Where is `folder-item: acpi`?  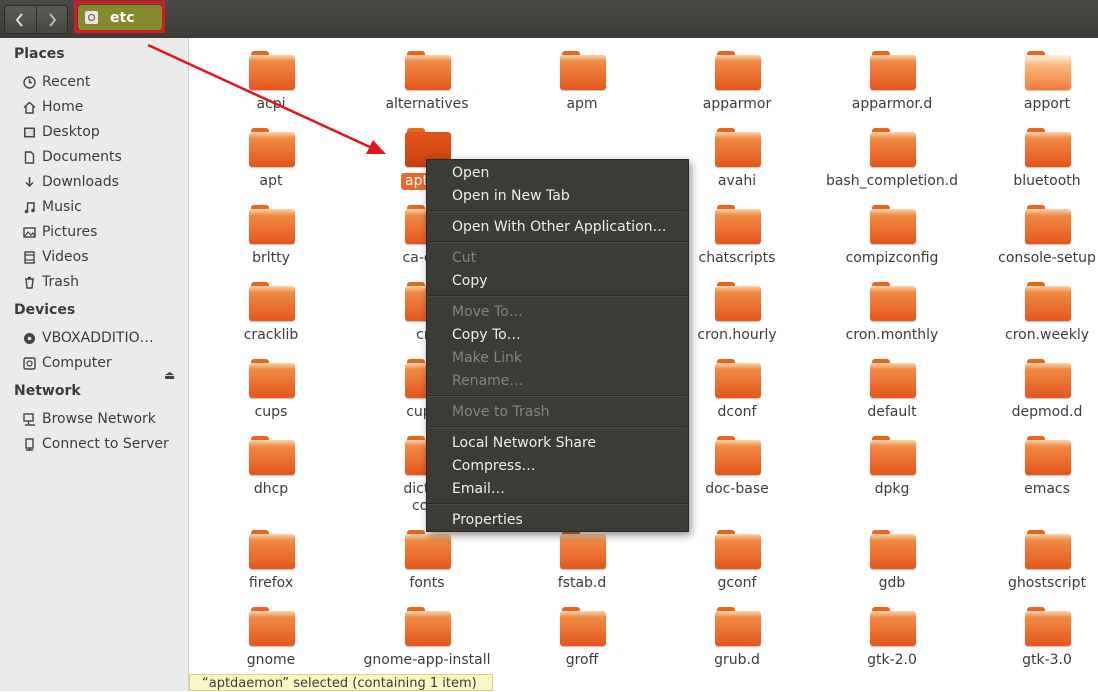
folder-item: acpi is located at coordinates (271, 75).